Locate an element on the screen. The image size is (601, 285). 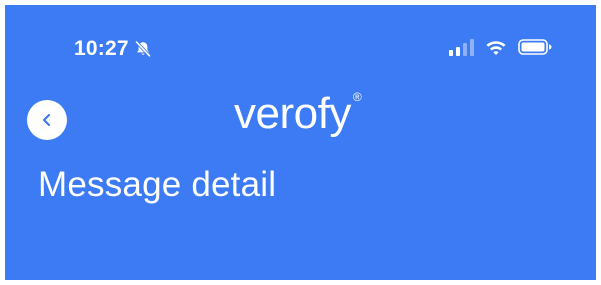
verofy-logo: verofy ® is located at coordinates (298, 120).